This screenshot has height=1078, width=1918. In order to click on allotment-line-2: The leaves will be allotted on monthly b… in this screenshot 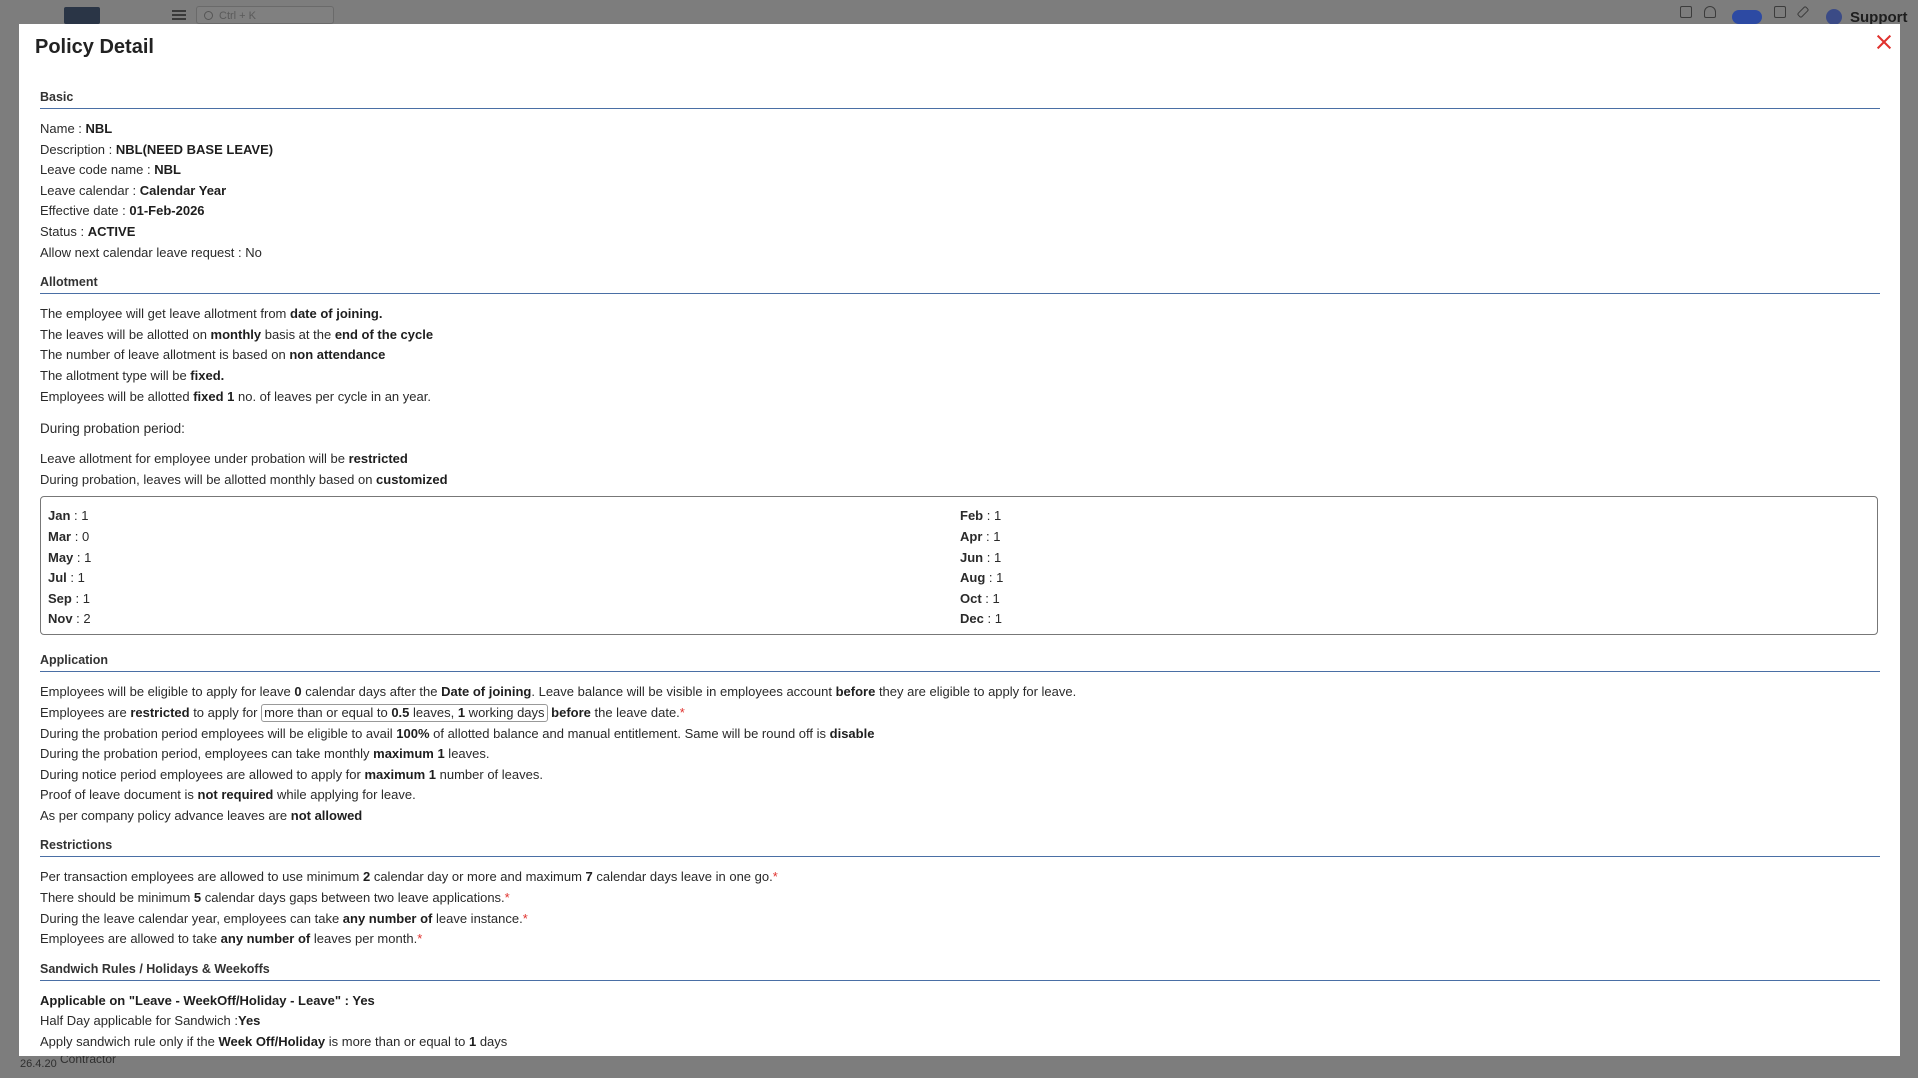, I will do `click(237, 334)`.